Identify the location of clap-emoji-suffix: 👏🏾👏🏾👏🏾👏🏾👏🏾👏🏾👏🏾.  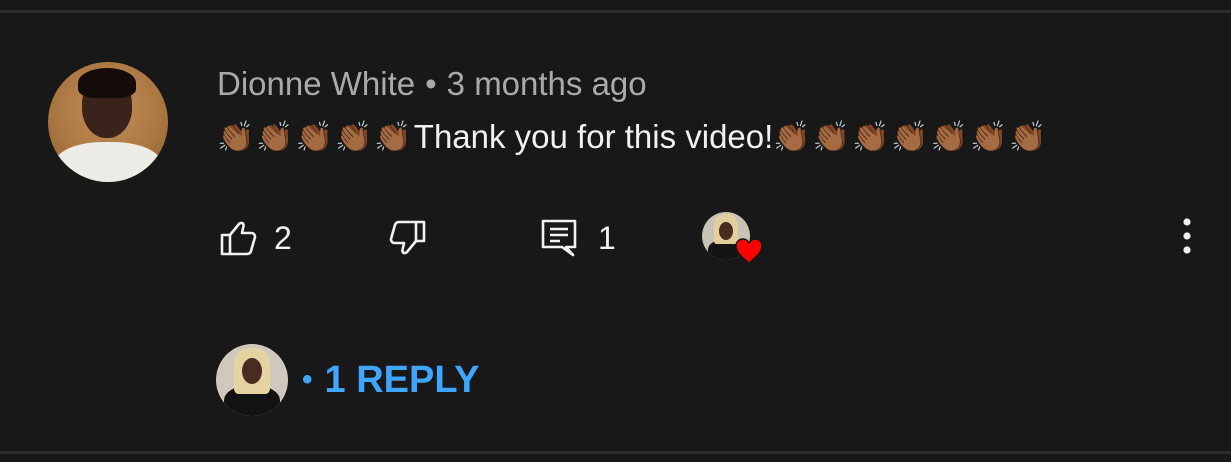
(911, 137).